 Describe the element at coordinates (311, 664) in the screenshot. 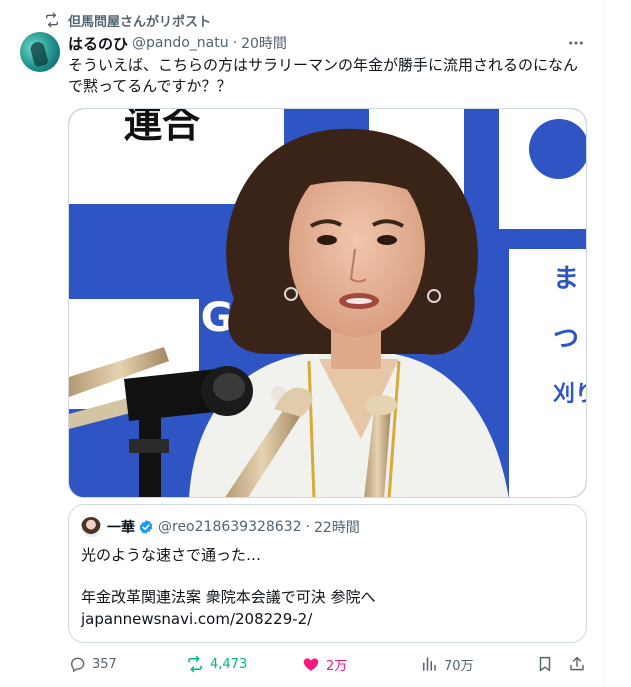

I see `heart-icon` at that location.